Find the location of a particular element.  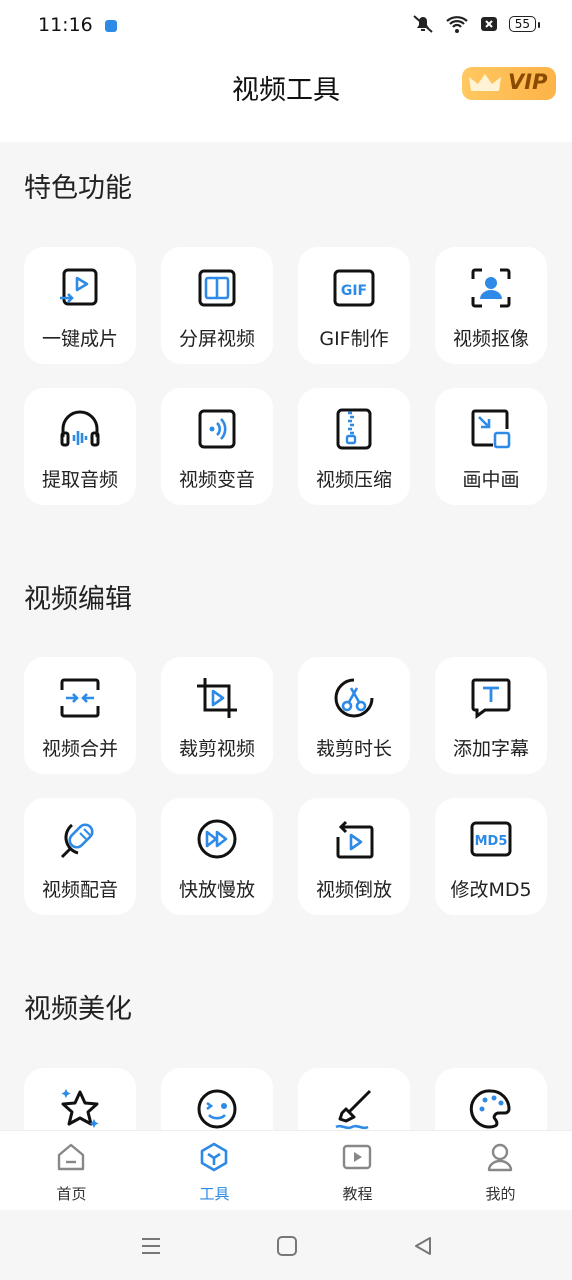

tool-label: 裁剪时长 is located at coordinates (353, 749).